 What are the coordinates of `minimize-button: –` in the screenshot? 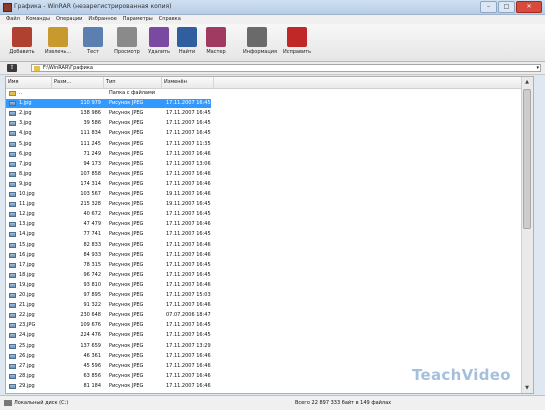 It's located at (488, 7).